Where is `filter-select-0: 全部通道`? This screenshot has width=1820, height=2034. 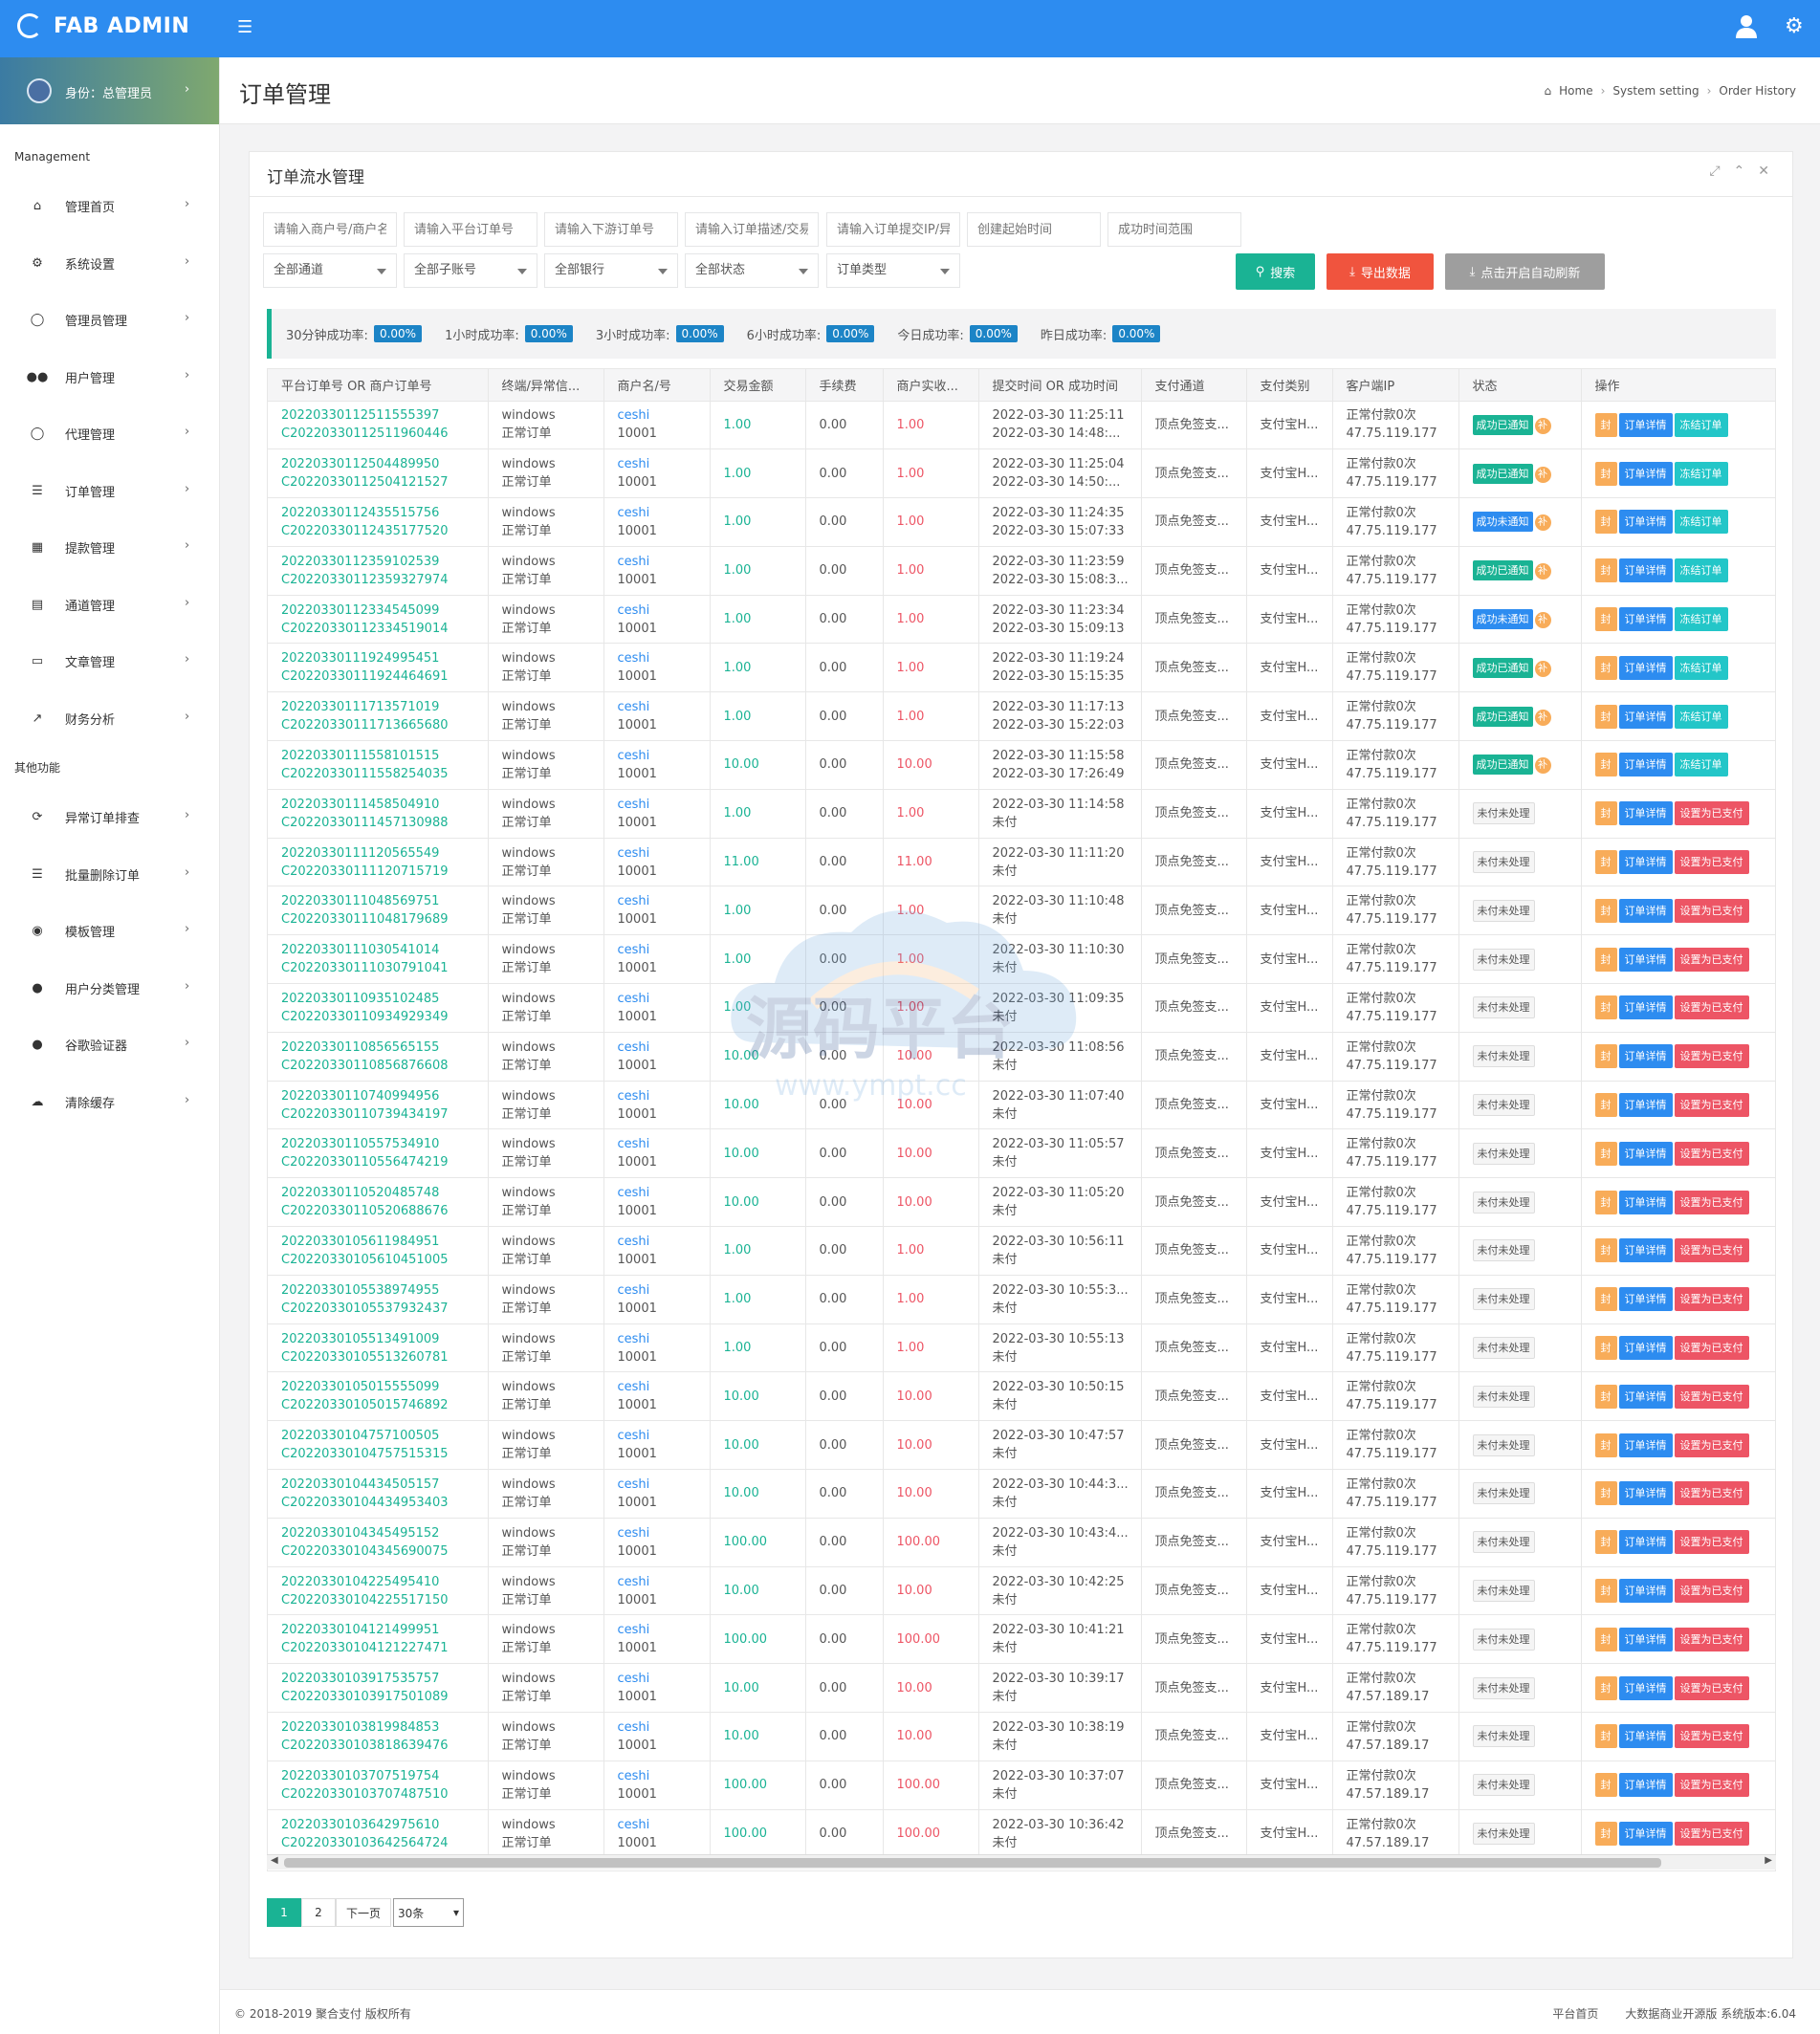 filter-select-0: 全部通道 is located at coordinates (330, 270).